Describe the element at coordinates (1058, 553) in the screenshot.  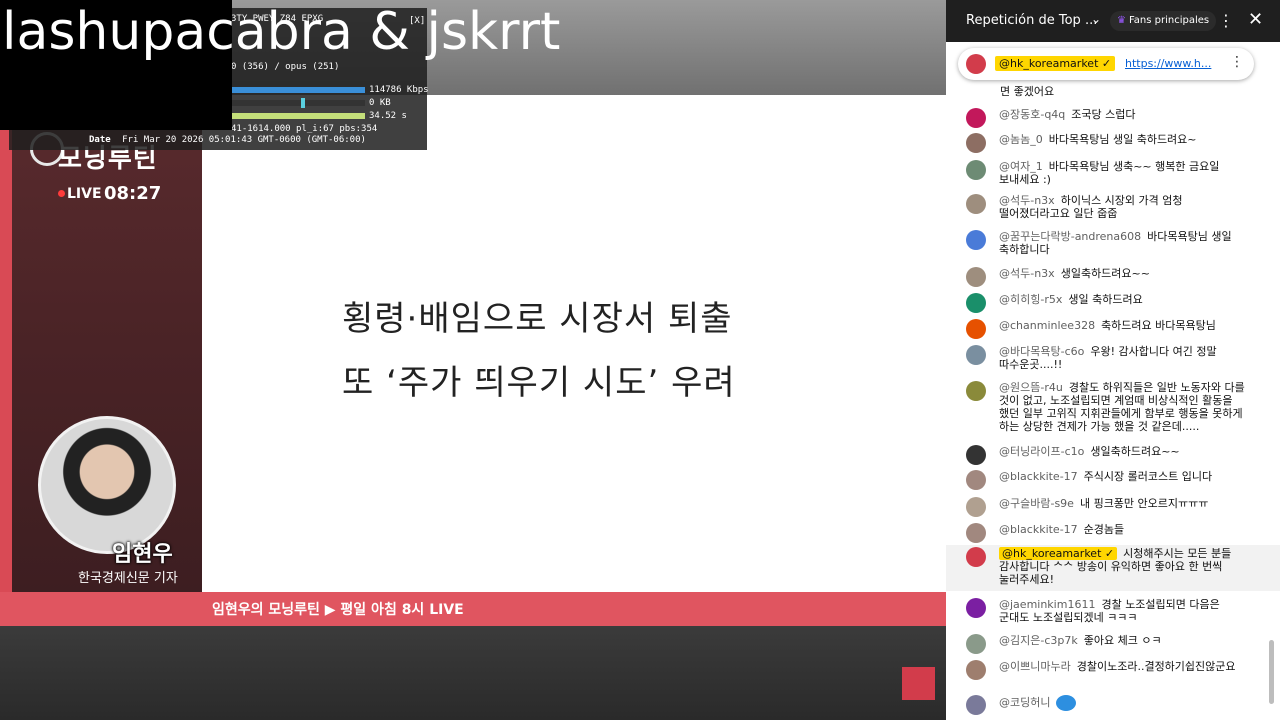
I see `chat-author-name: @hk_koreamarket ✓` at that location.